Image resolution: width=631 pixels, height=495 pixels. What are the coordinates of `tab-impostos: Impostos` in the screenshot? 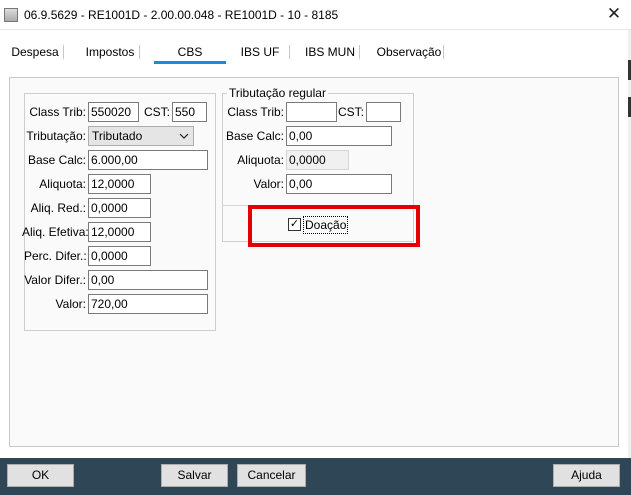 It's located at (110, 53).